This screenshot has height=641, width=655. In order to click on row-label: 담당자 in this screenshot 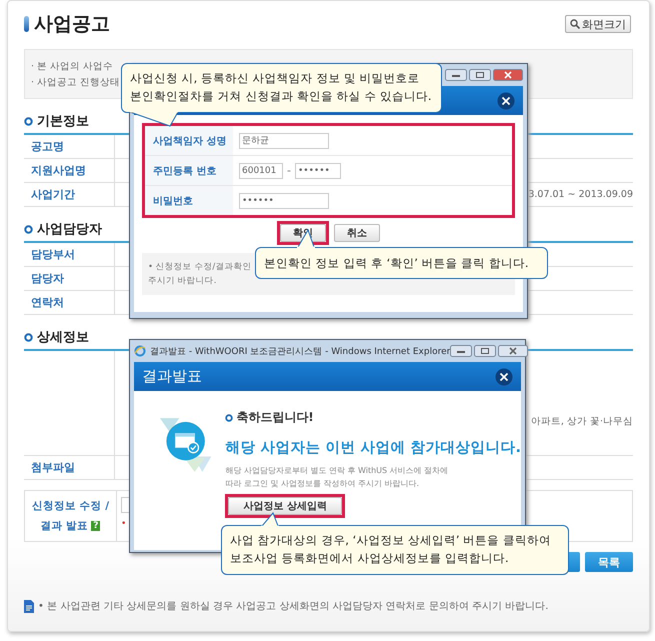, I will do `click(47, 278)`.